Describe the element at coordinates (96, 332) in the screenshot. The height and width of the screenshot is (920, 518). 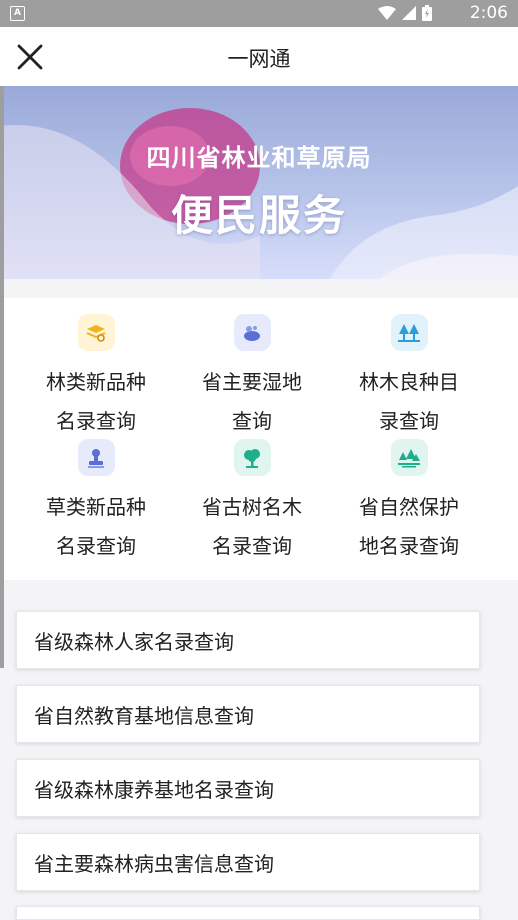
I see `layers-search-icon` at that location.